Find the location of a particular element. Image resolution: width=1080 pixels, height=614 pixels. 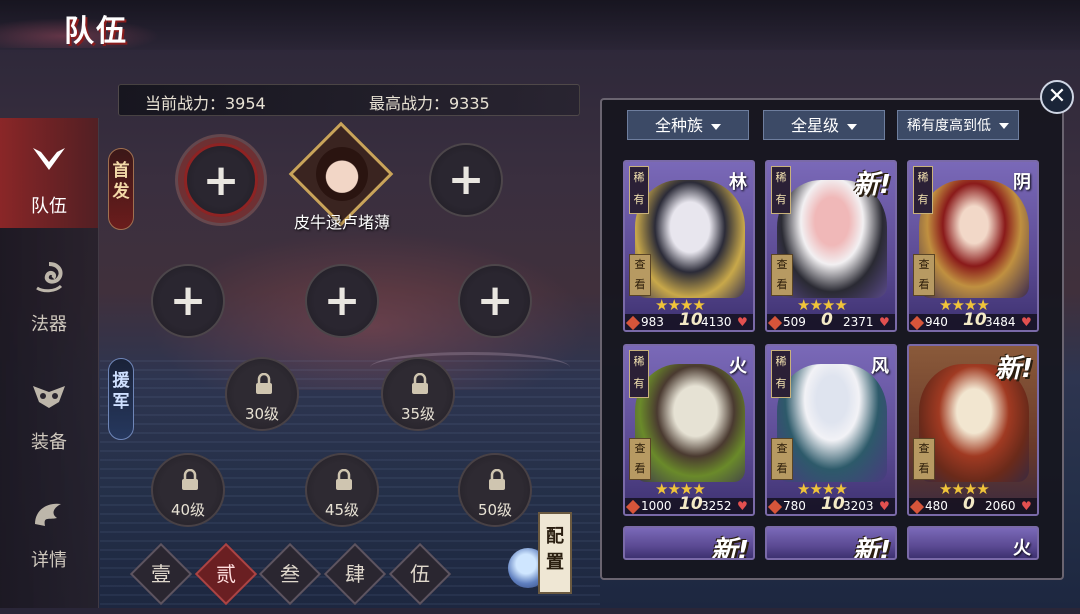

shikigami-card: 稀有 火 查看 ★★★★ 1000 10 3252 ♥ is located at coordinates (689, 430).